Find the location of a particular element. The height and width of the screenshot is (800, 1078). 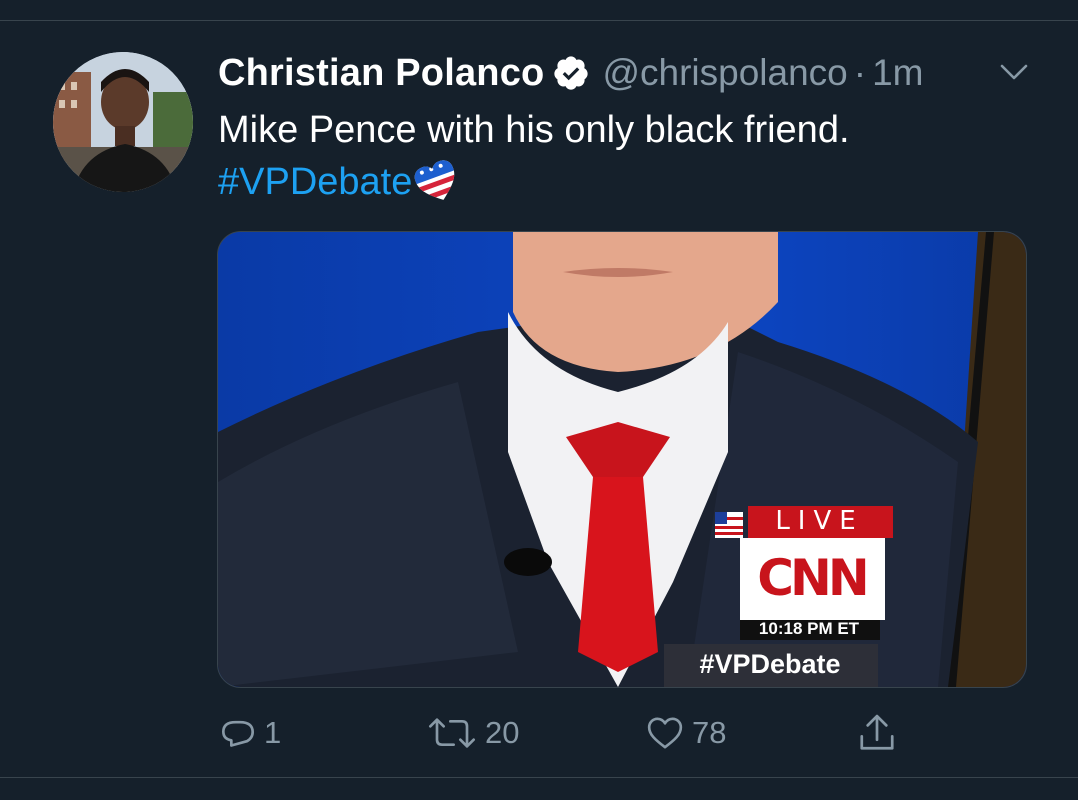

verified-badge-icon is located at coordinates (571, 73).